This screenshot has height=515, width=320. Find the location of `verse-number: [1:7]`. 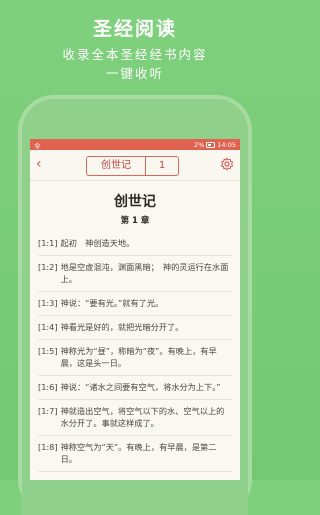

verse-number: [1:7] is located at coordinates (48, 411).